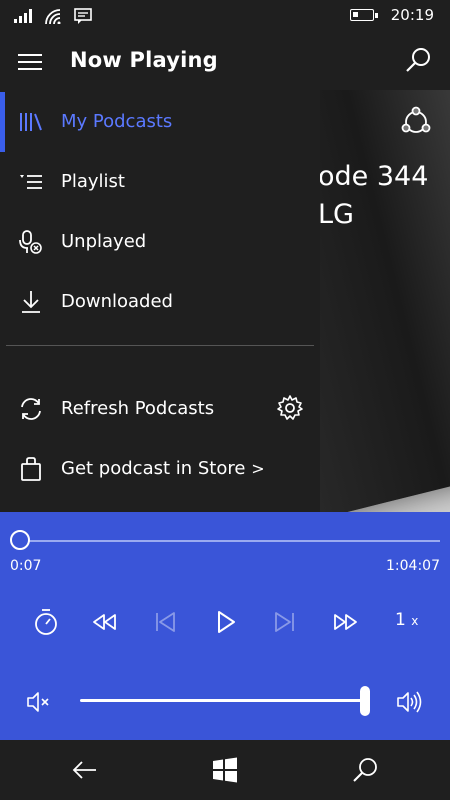 Image resolution: width=450 pixels, height=800 pixels. What do you see at coordinates (26, 566) in the screenshot?
I see `current-time: 0:07` at bounding box center [26, 566].